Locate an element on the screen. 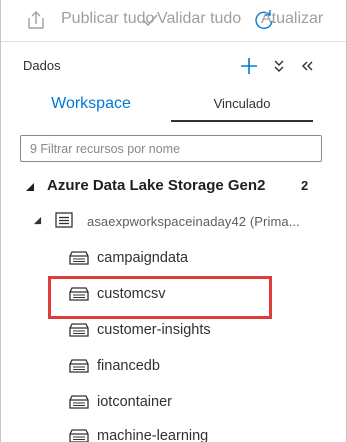  container-label: campaigndata is located at coordinates (143, 258).